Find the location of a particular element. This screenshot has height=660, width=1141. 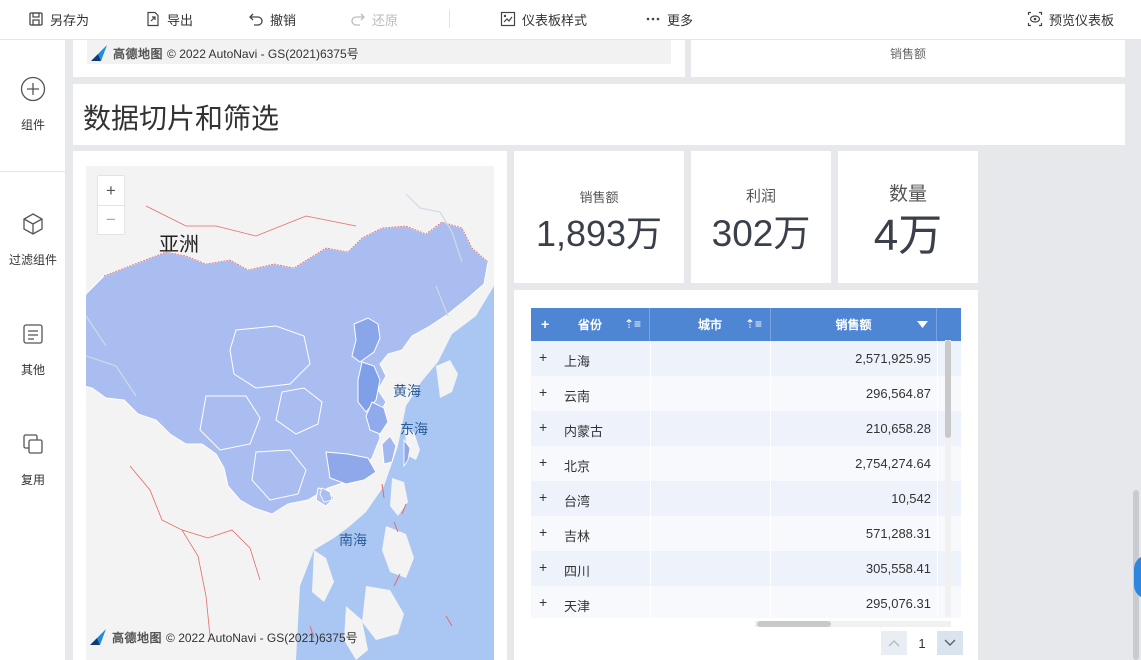

save-as-button: 另存为 is located at coordinates (58, 19).